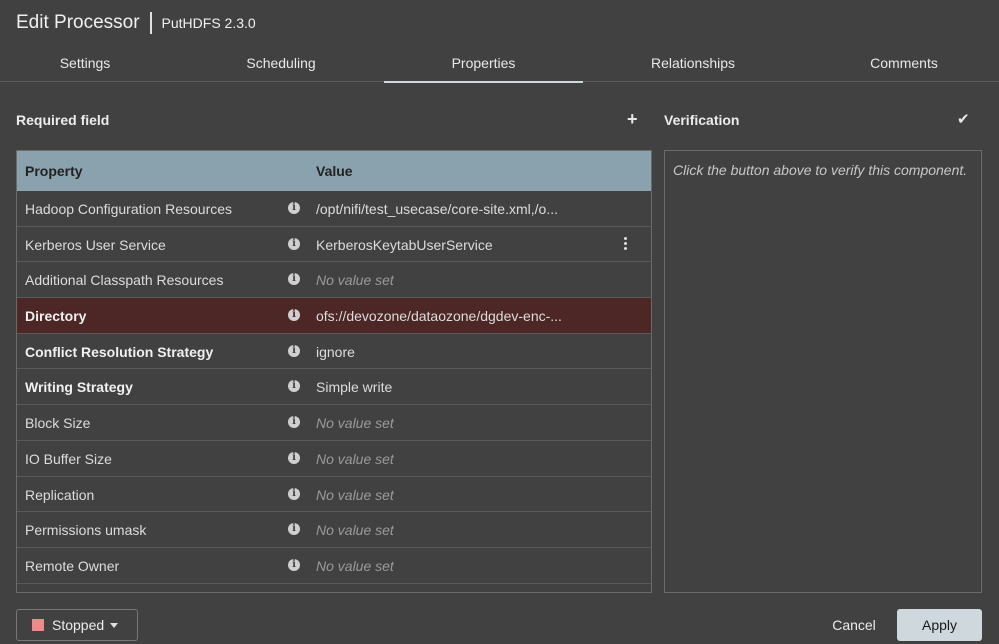 The image size is (999, 644). I want to click on dialog-header: Edit Processor PutHDFS 2.3.0, so click(136, 23).